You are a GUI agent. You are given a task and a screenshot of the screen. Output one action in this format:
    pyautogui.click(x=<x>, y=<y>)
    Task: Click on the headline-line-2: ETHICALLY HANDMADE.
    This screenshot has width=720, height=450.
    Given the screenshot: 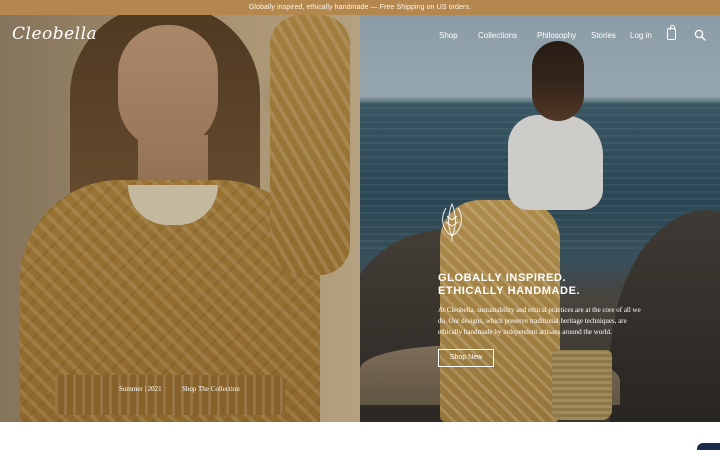 What is the action you would take?
    pyautogui.click(x=509, y=291)
    